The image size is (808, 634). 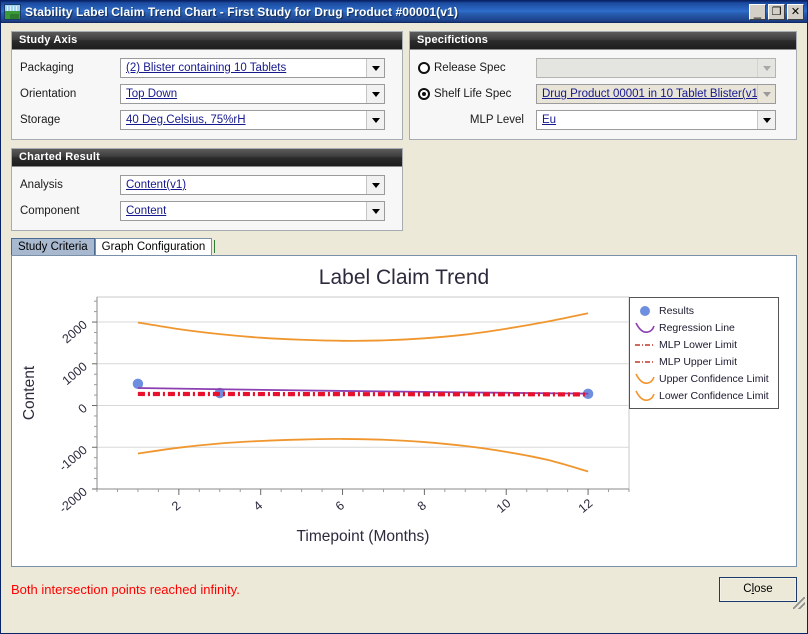 I want to click on svg-text: -1000, so click(x=73, y=458).